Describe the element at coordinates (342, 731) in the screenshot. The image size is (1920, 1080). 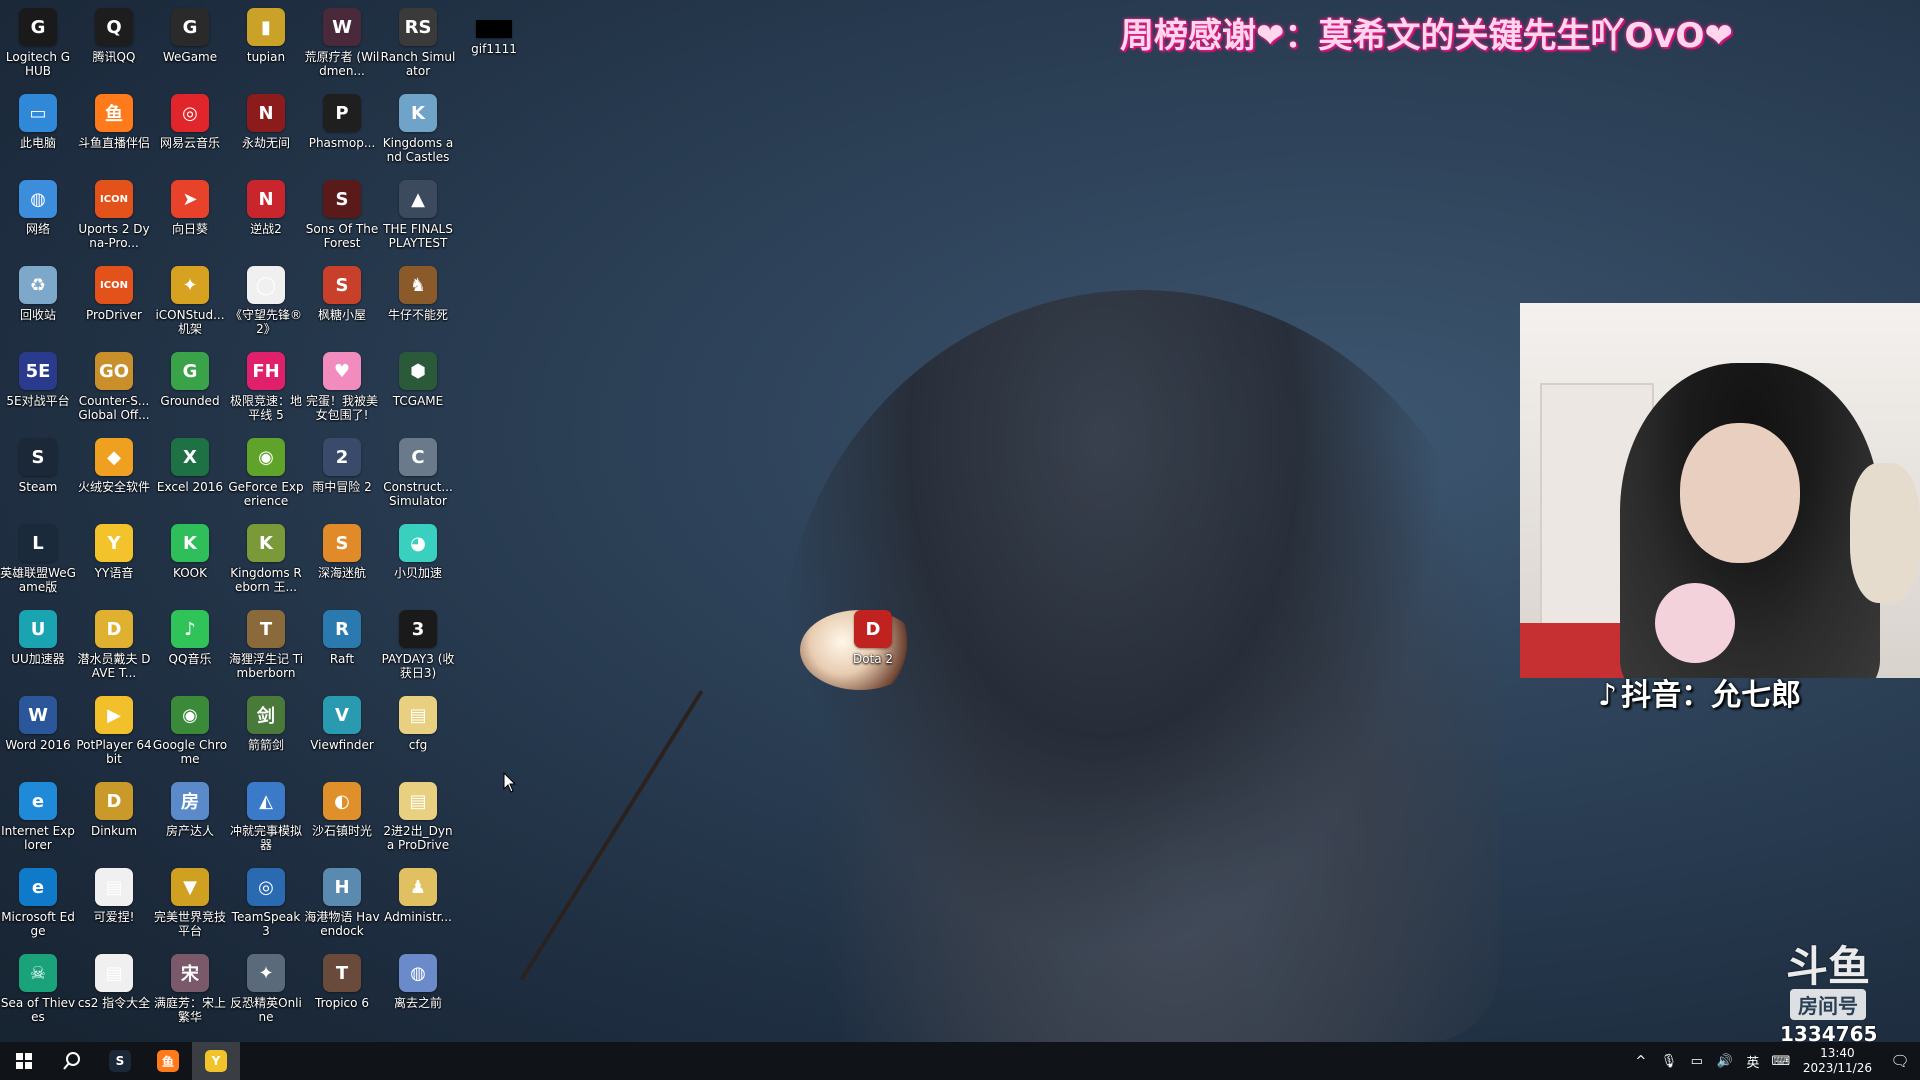
I see `desktop-icon: V Viewfinder` at that location.